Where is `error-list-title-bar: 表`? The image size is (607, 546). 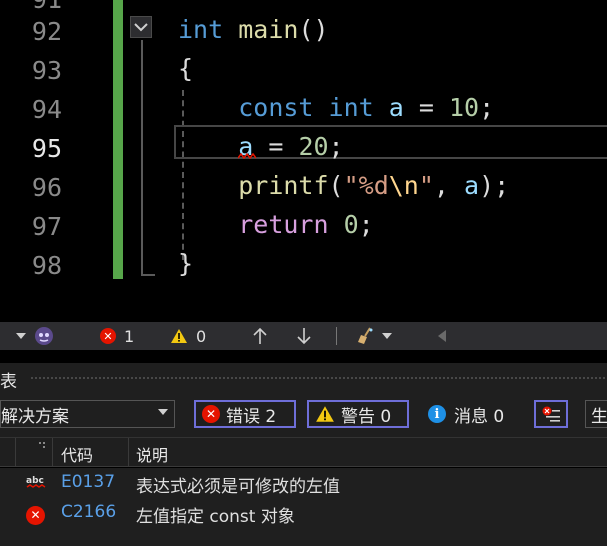
error-list-title-bar: 表 is located at coordinates (303, 378).